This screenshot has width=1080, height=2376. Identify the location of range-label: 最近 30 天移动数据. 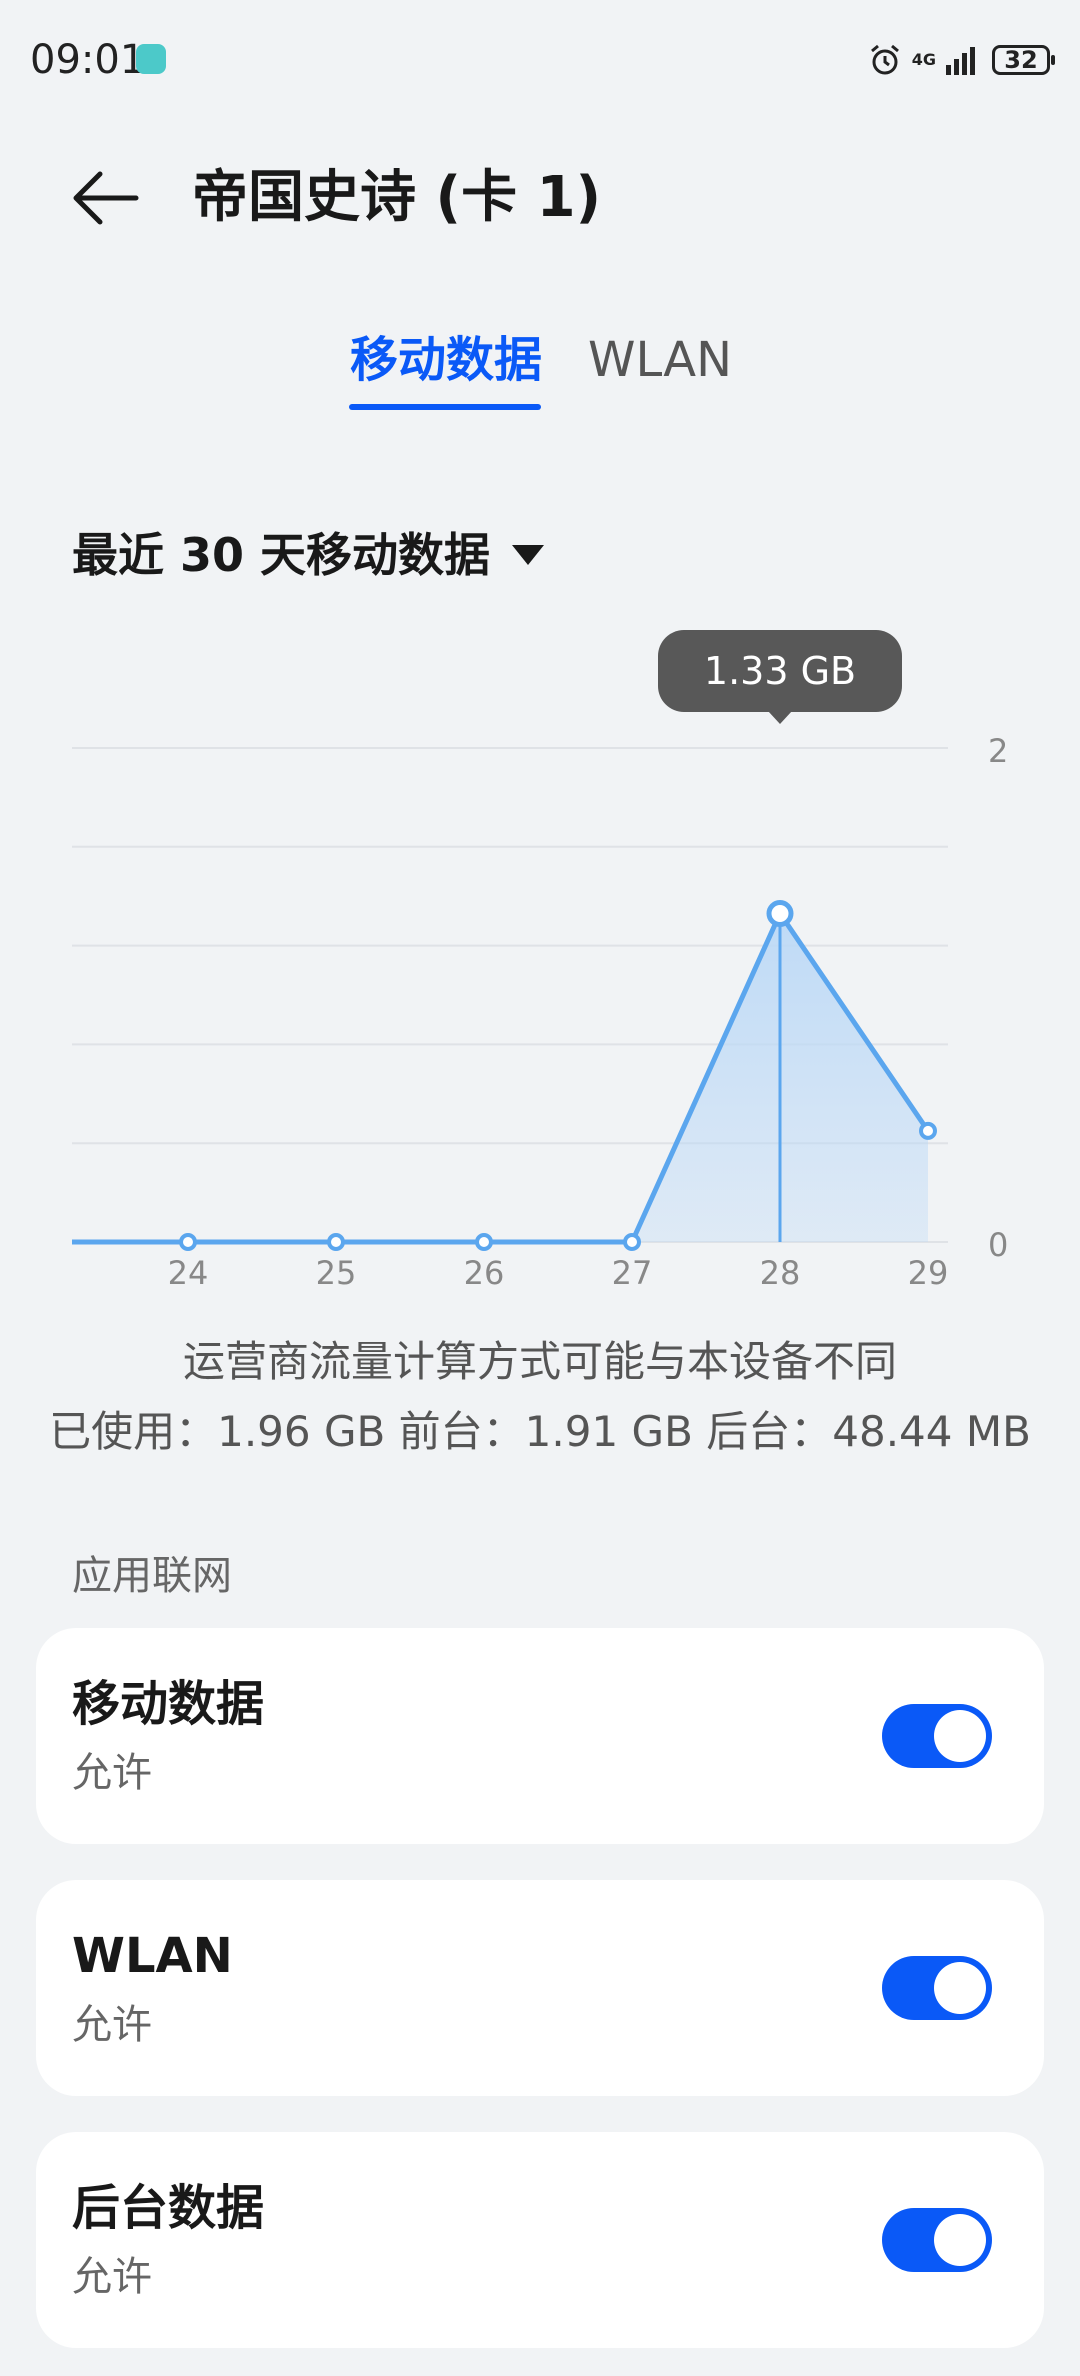
(281, 555).